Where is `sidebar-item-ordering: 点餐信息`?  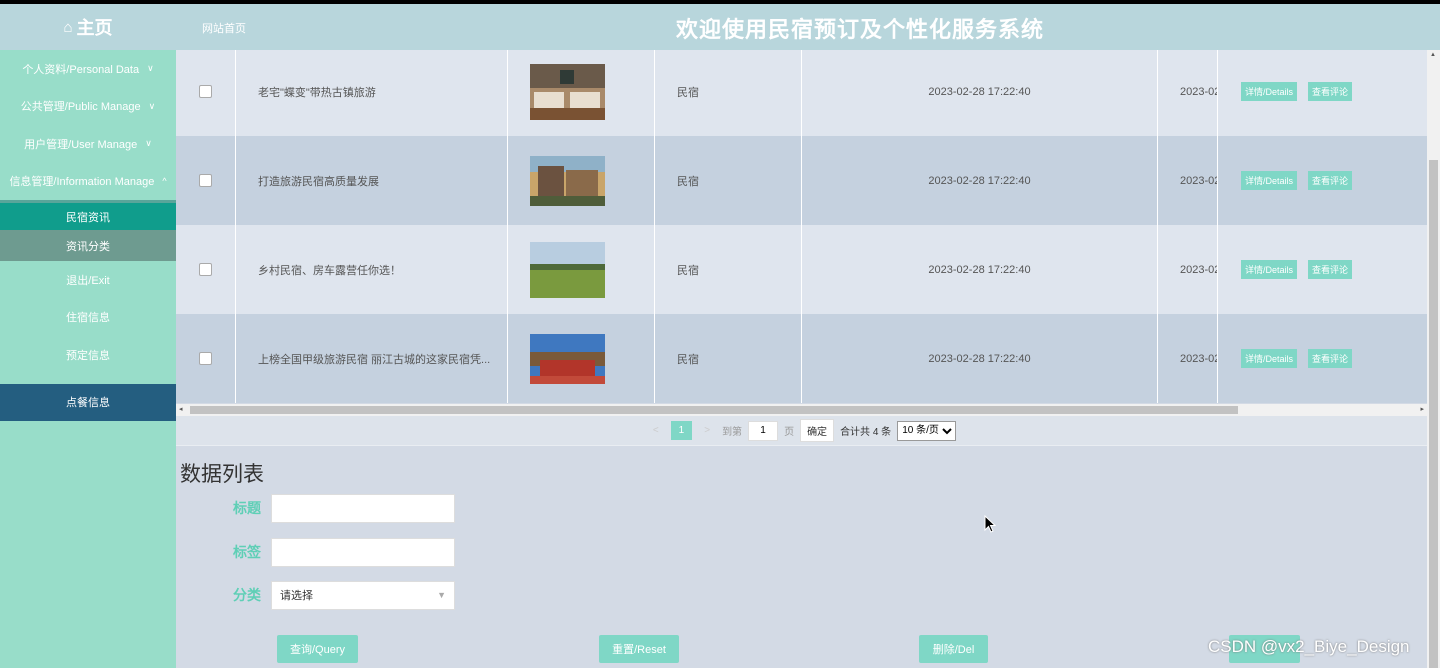 sidebar-item-ordering: 点餐信息 is located at coordinates (88, 402).